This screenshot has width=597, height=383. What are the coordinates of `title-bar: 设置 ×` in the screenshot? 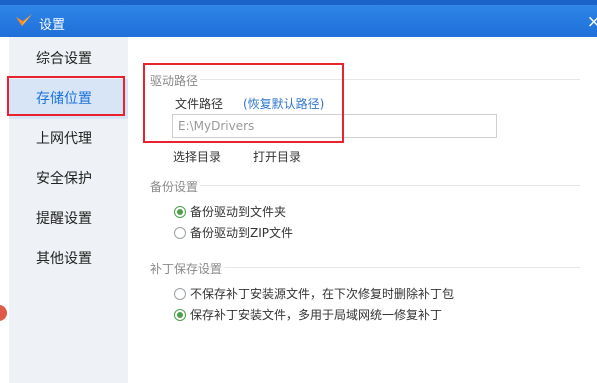 It's located at (298, 18).